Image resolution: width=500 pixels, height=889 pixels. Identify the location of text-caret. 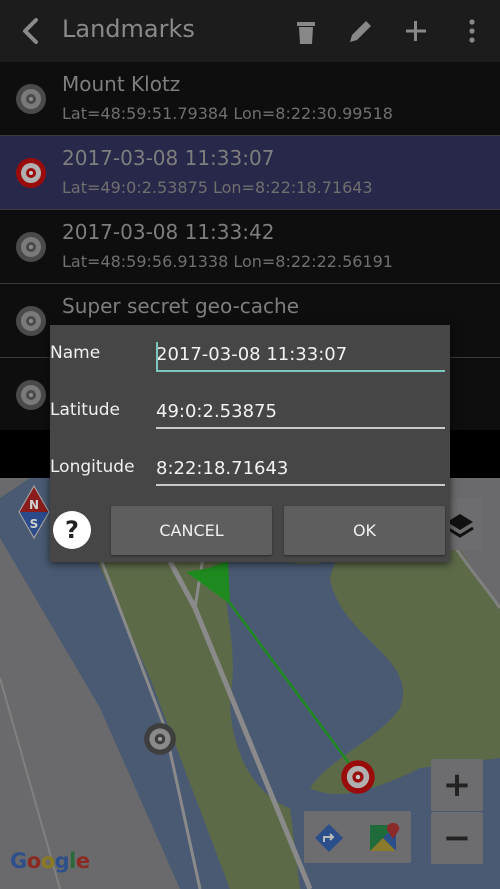
(157, 357).